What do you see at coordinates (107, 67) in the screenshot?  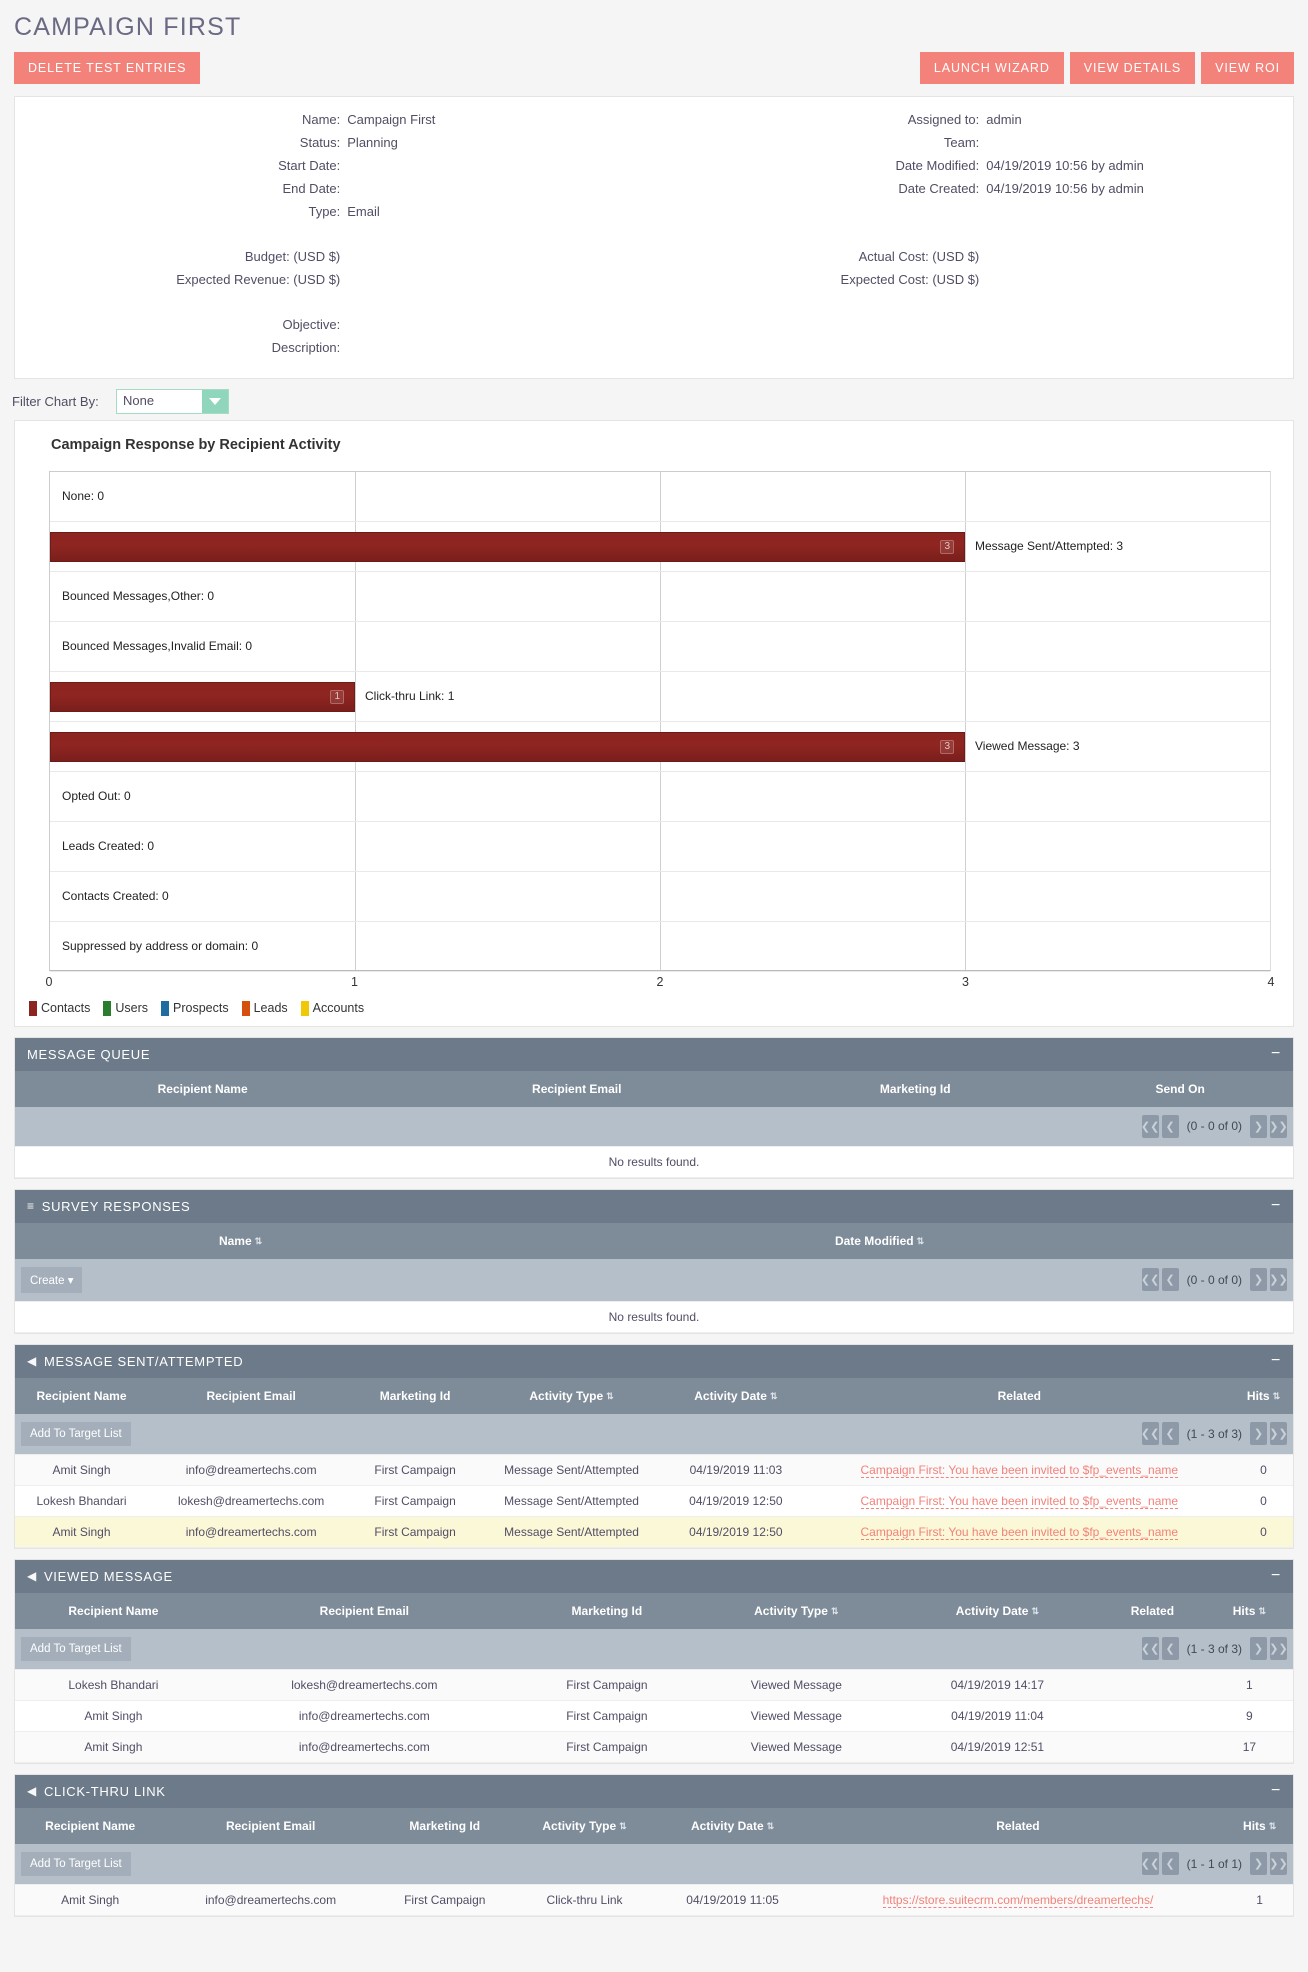 I see `delete-test-entries-button: DELETE TEST ENTRIES` at bounding box center [107, 67].